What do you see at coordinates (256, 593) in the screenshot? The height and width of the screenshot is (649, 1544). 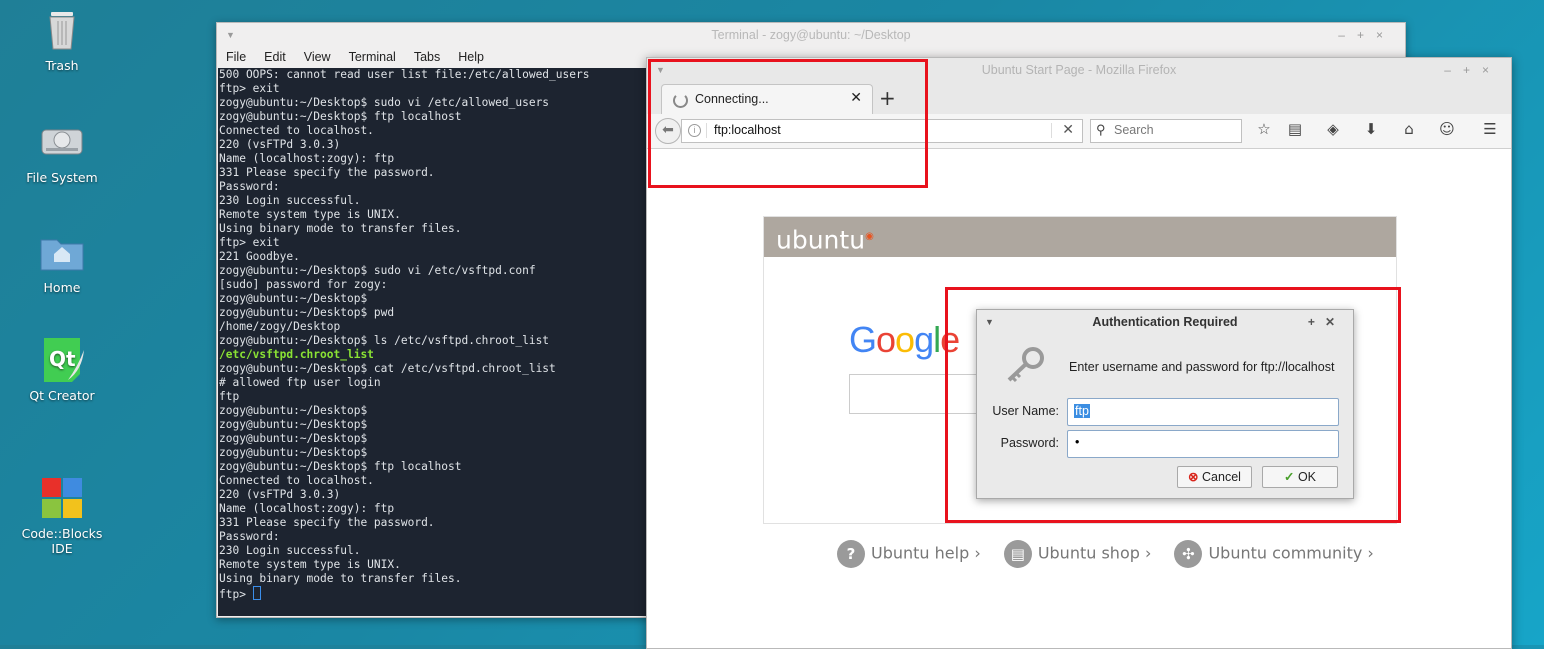 I see `terminal-cursor` at bounding box center [256, 593].